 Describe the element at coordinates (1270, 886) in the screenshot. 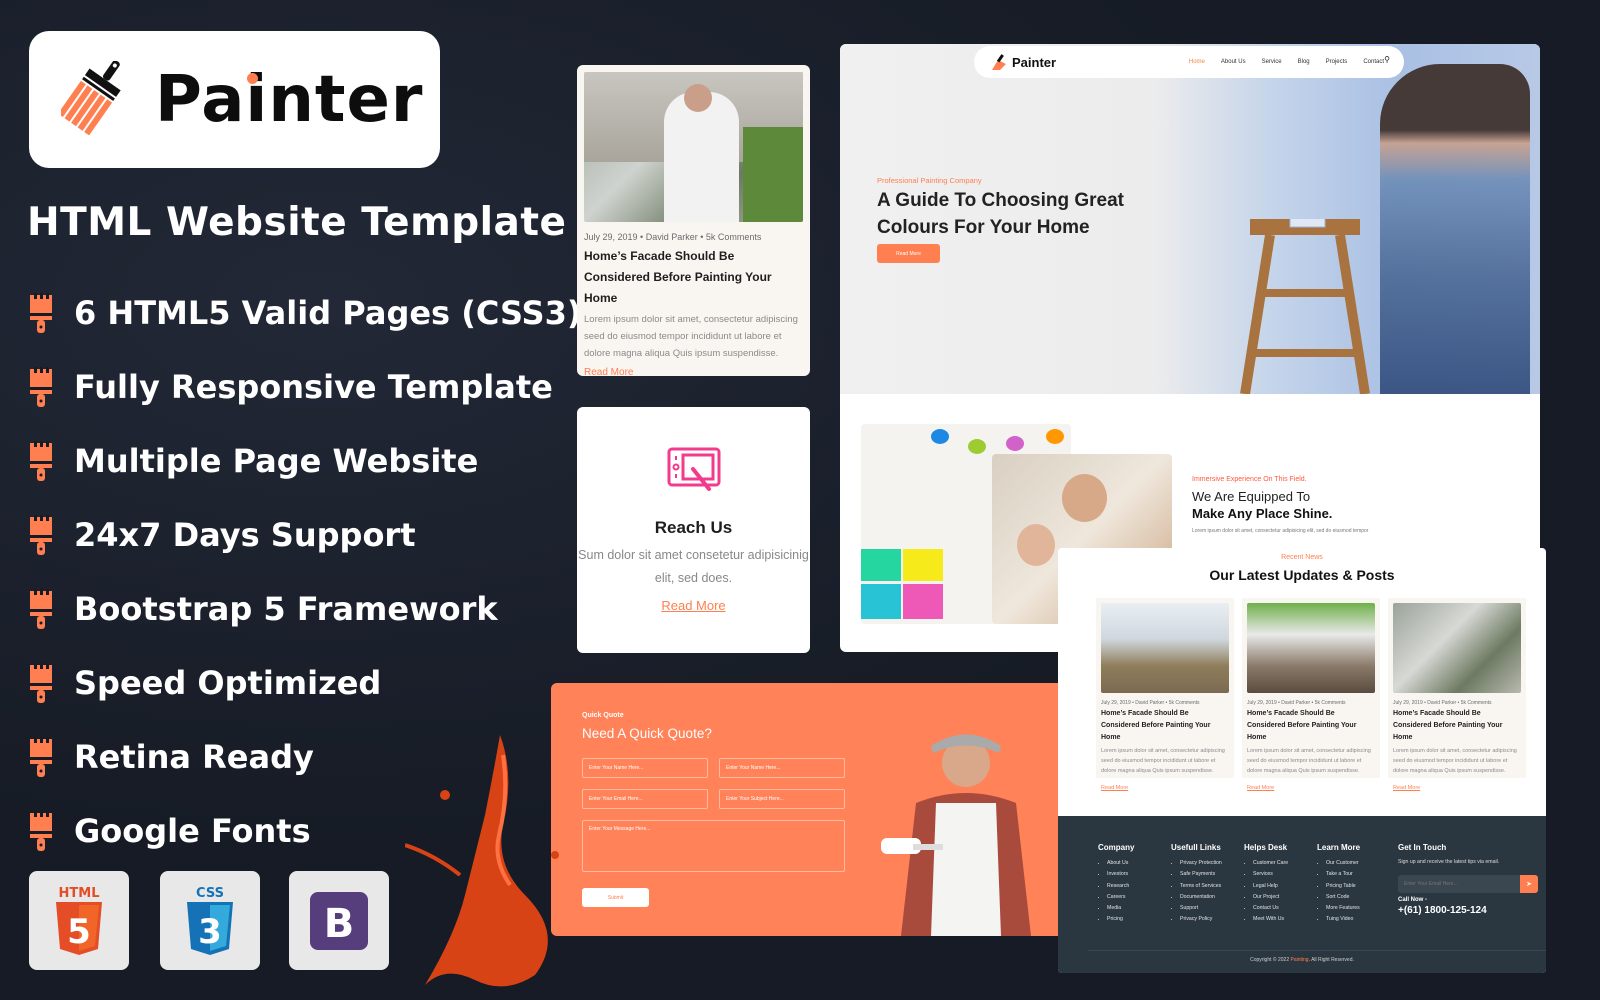

I see `footer-link: Legal Help` at that location.